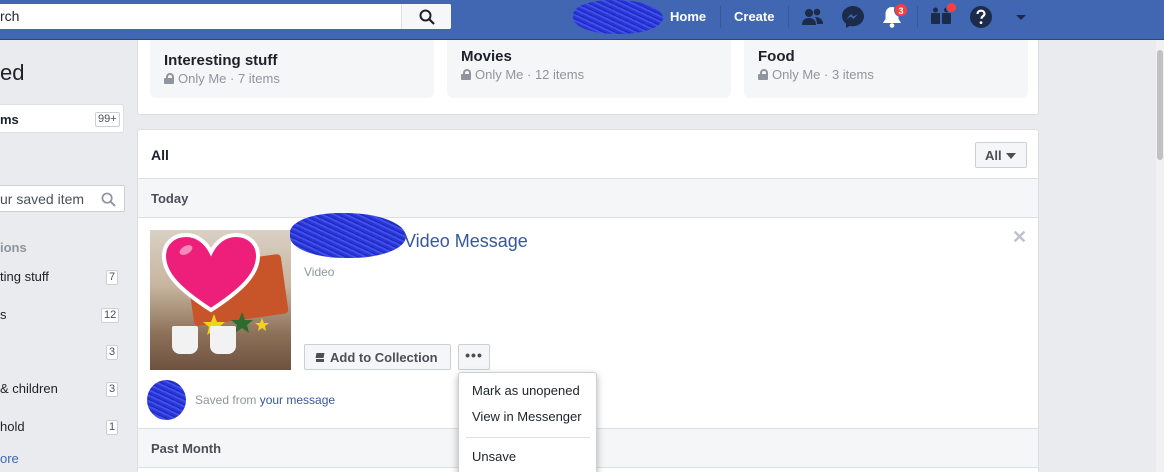 Image resolution: width=1164 pixels, height=472 pixels. Describe the element at coordinates (229, 78) in the screenshot. I see `collection-meta-text: Only Me · 7 items` at that location.